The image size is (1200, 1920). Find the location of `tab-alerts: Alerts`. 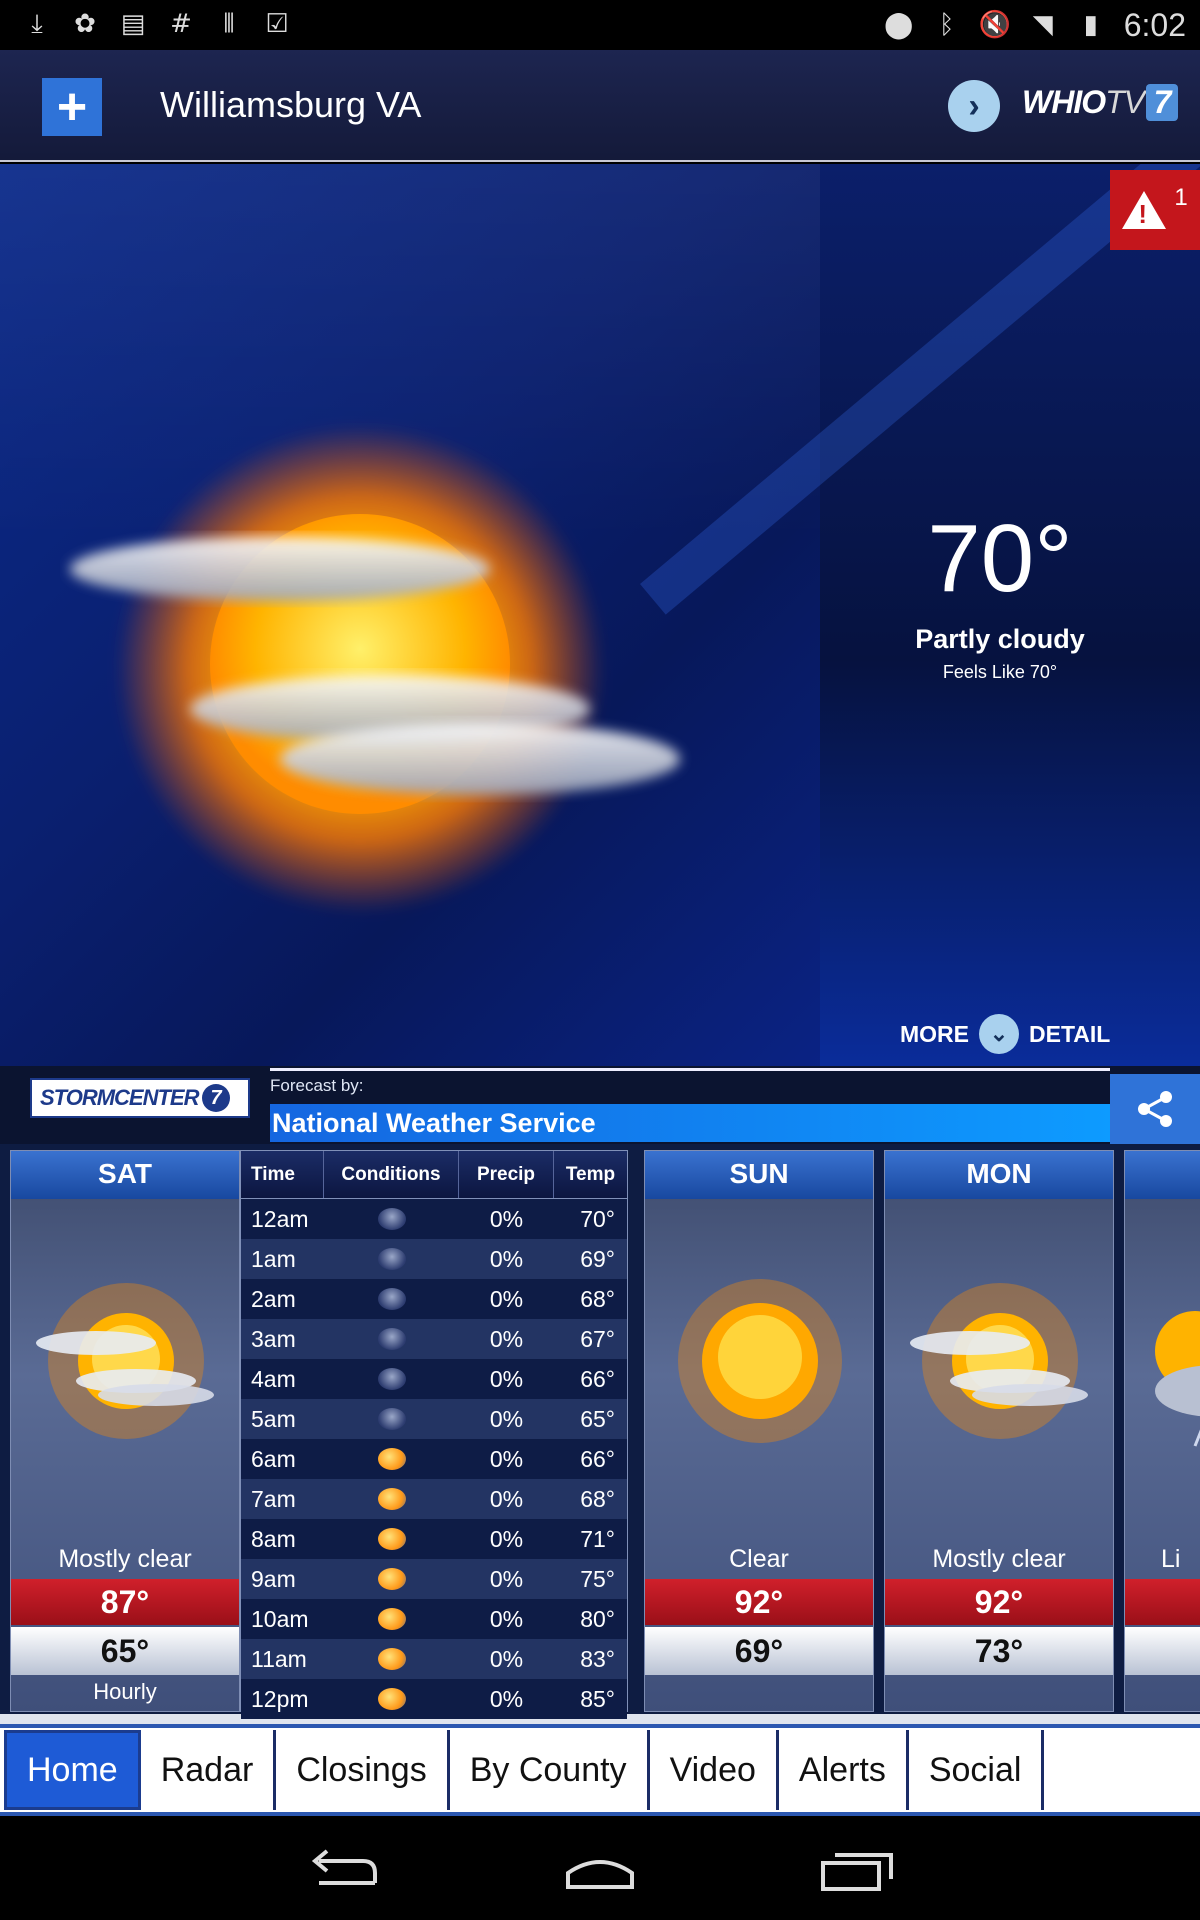

tab-alerts: Alerts is located at coordinates (844, 1770).